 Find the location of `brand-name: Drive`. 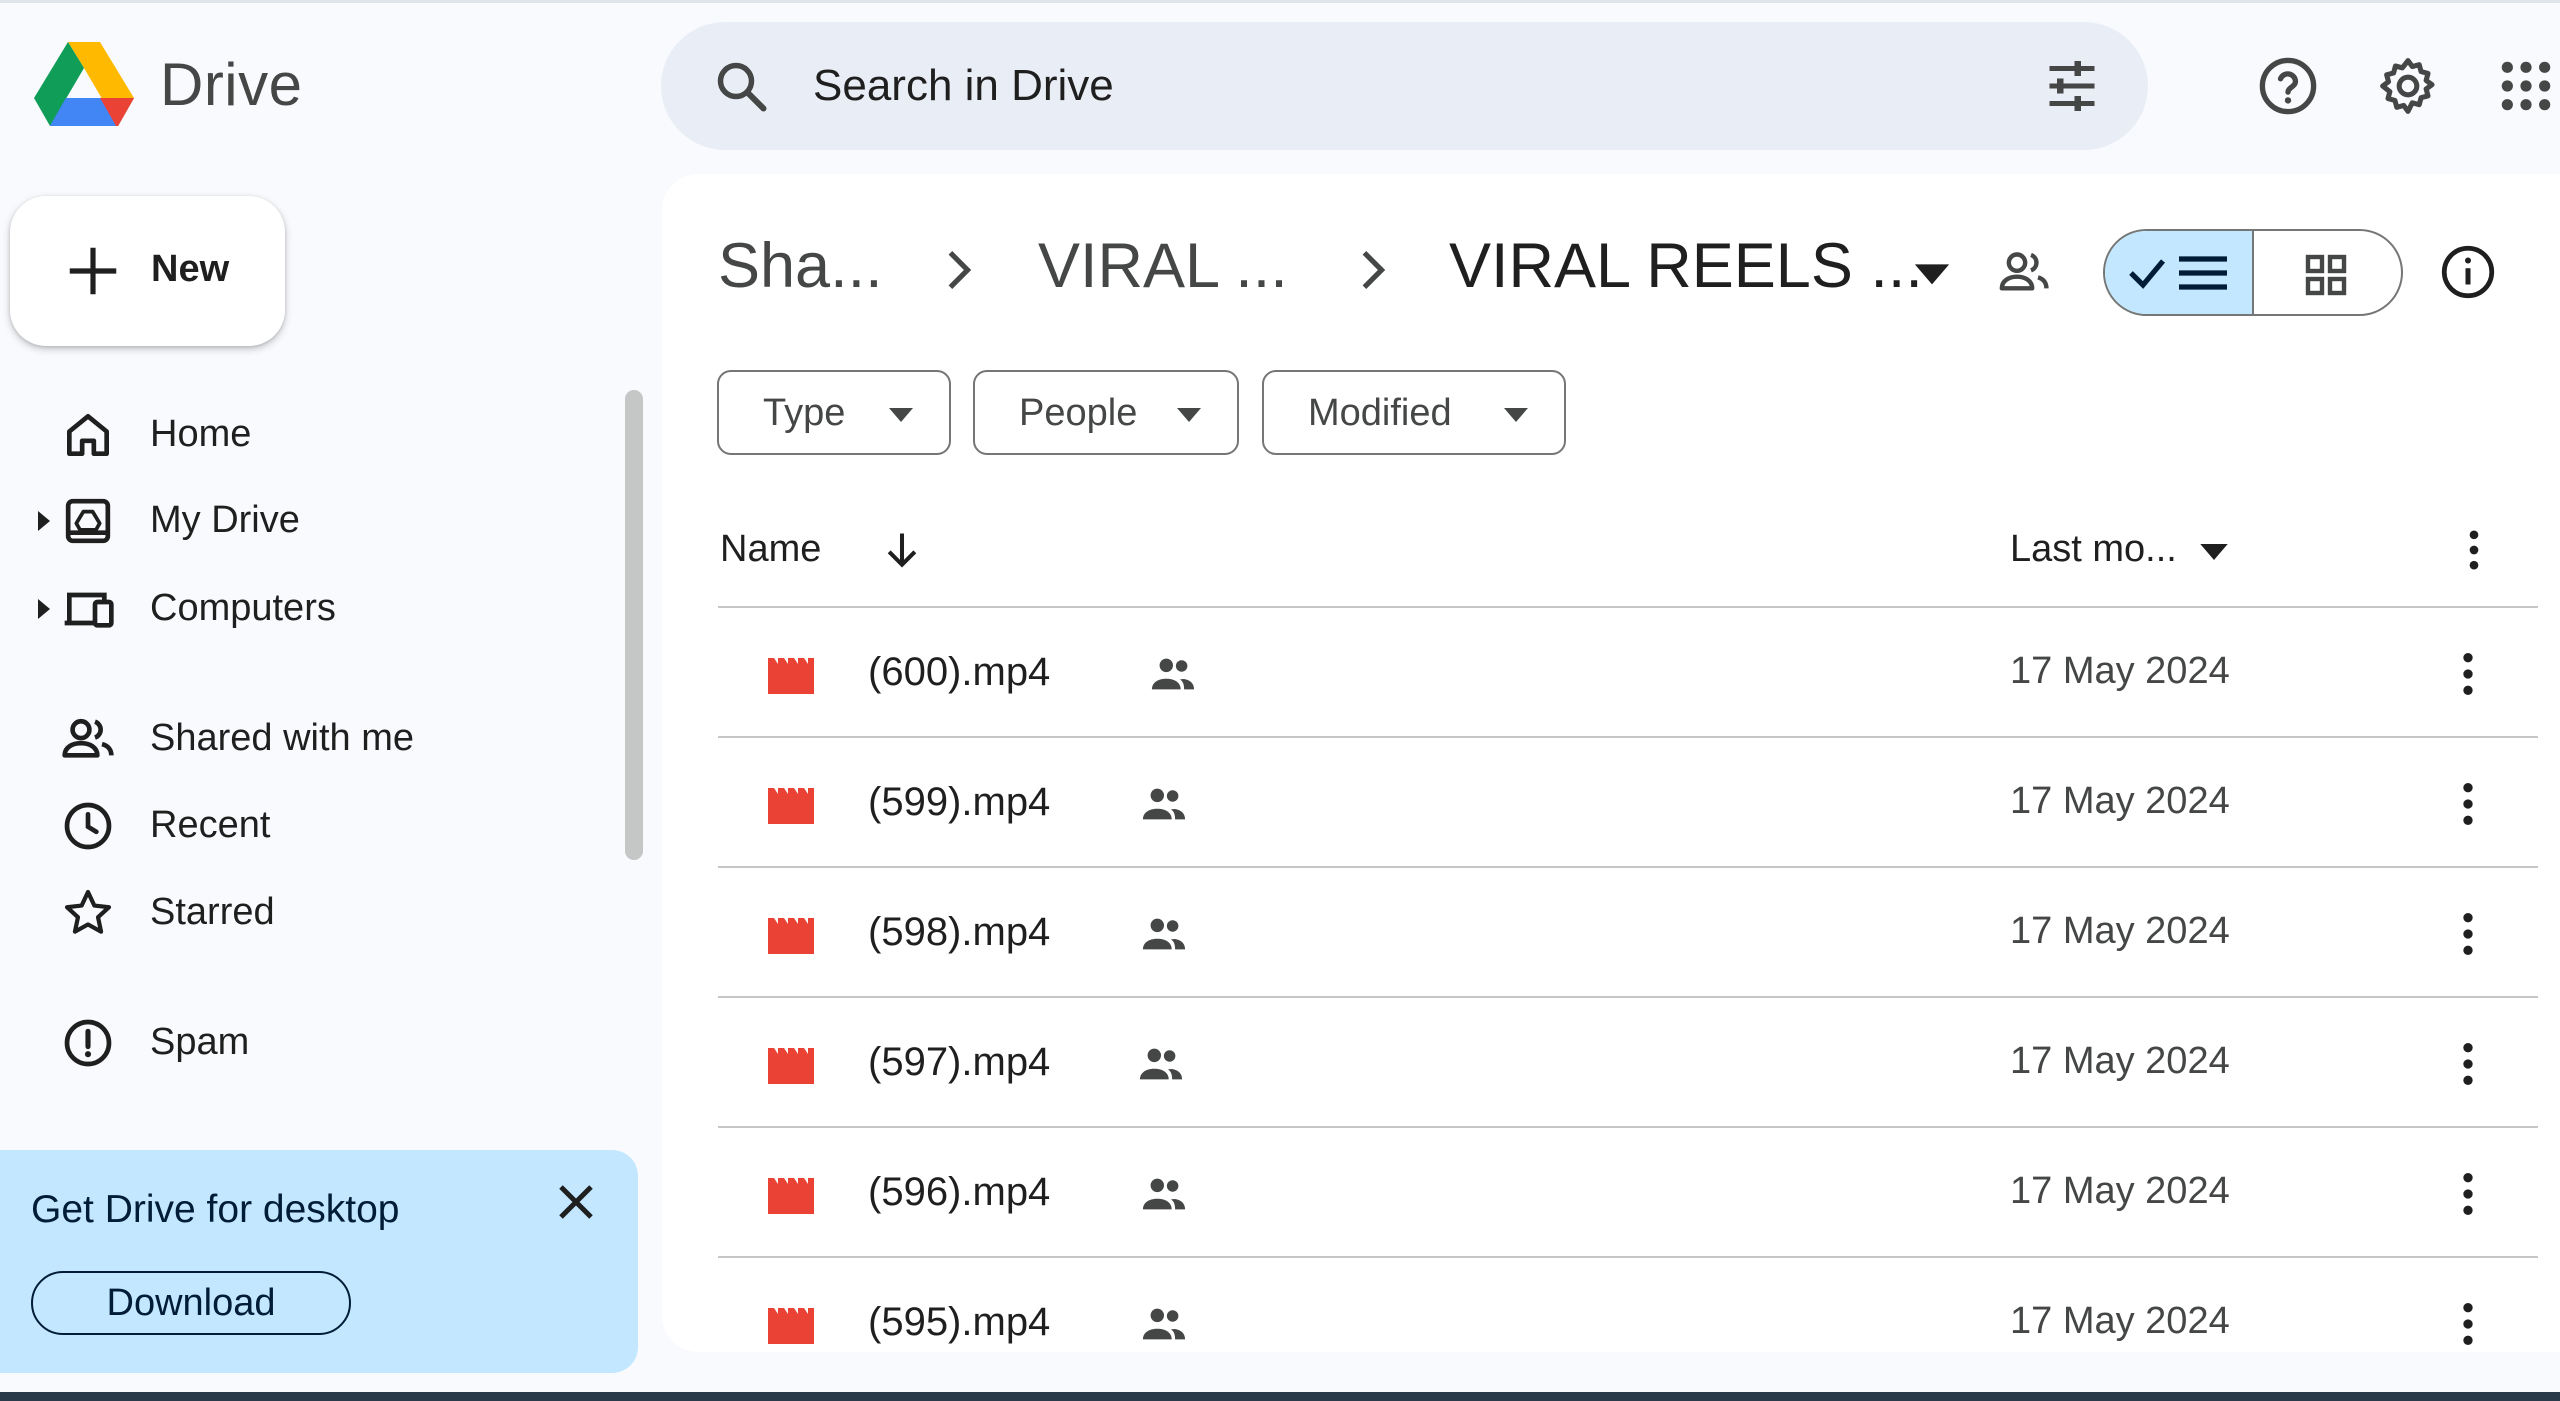

brand-name: Drive is located at coordinates (231, 84).